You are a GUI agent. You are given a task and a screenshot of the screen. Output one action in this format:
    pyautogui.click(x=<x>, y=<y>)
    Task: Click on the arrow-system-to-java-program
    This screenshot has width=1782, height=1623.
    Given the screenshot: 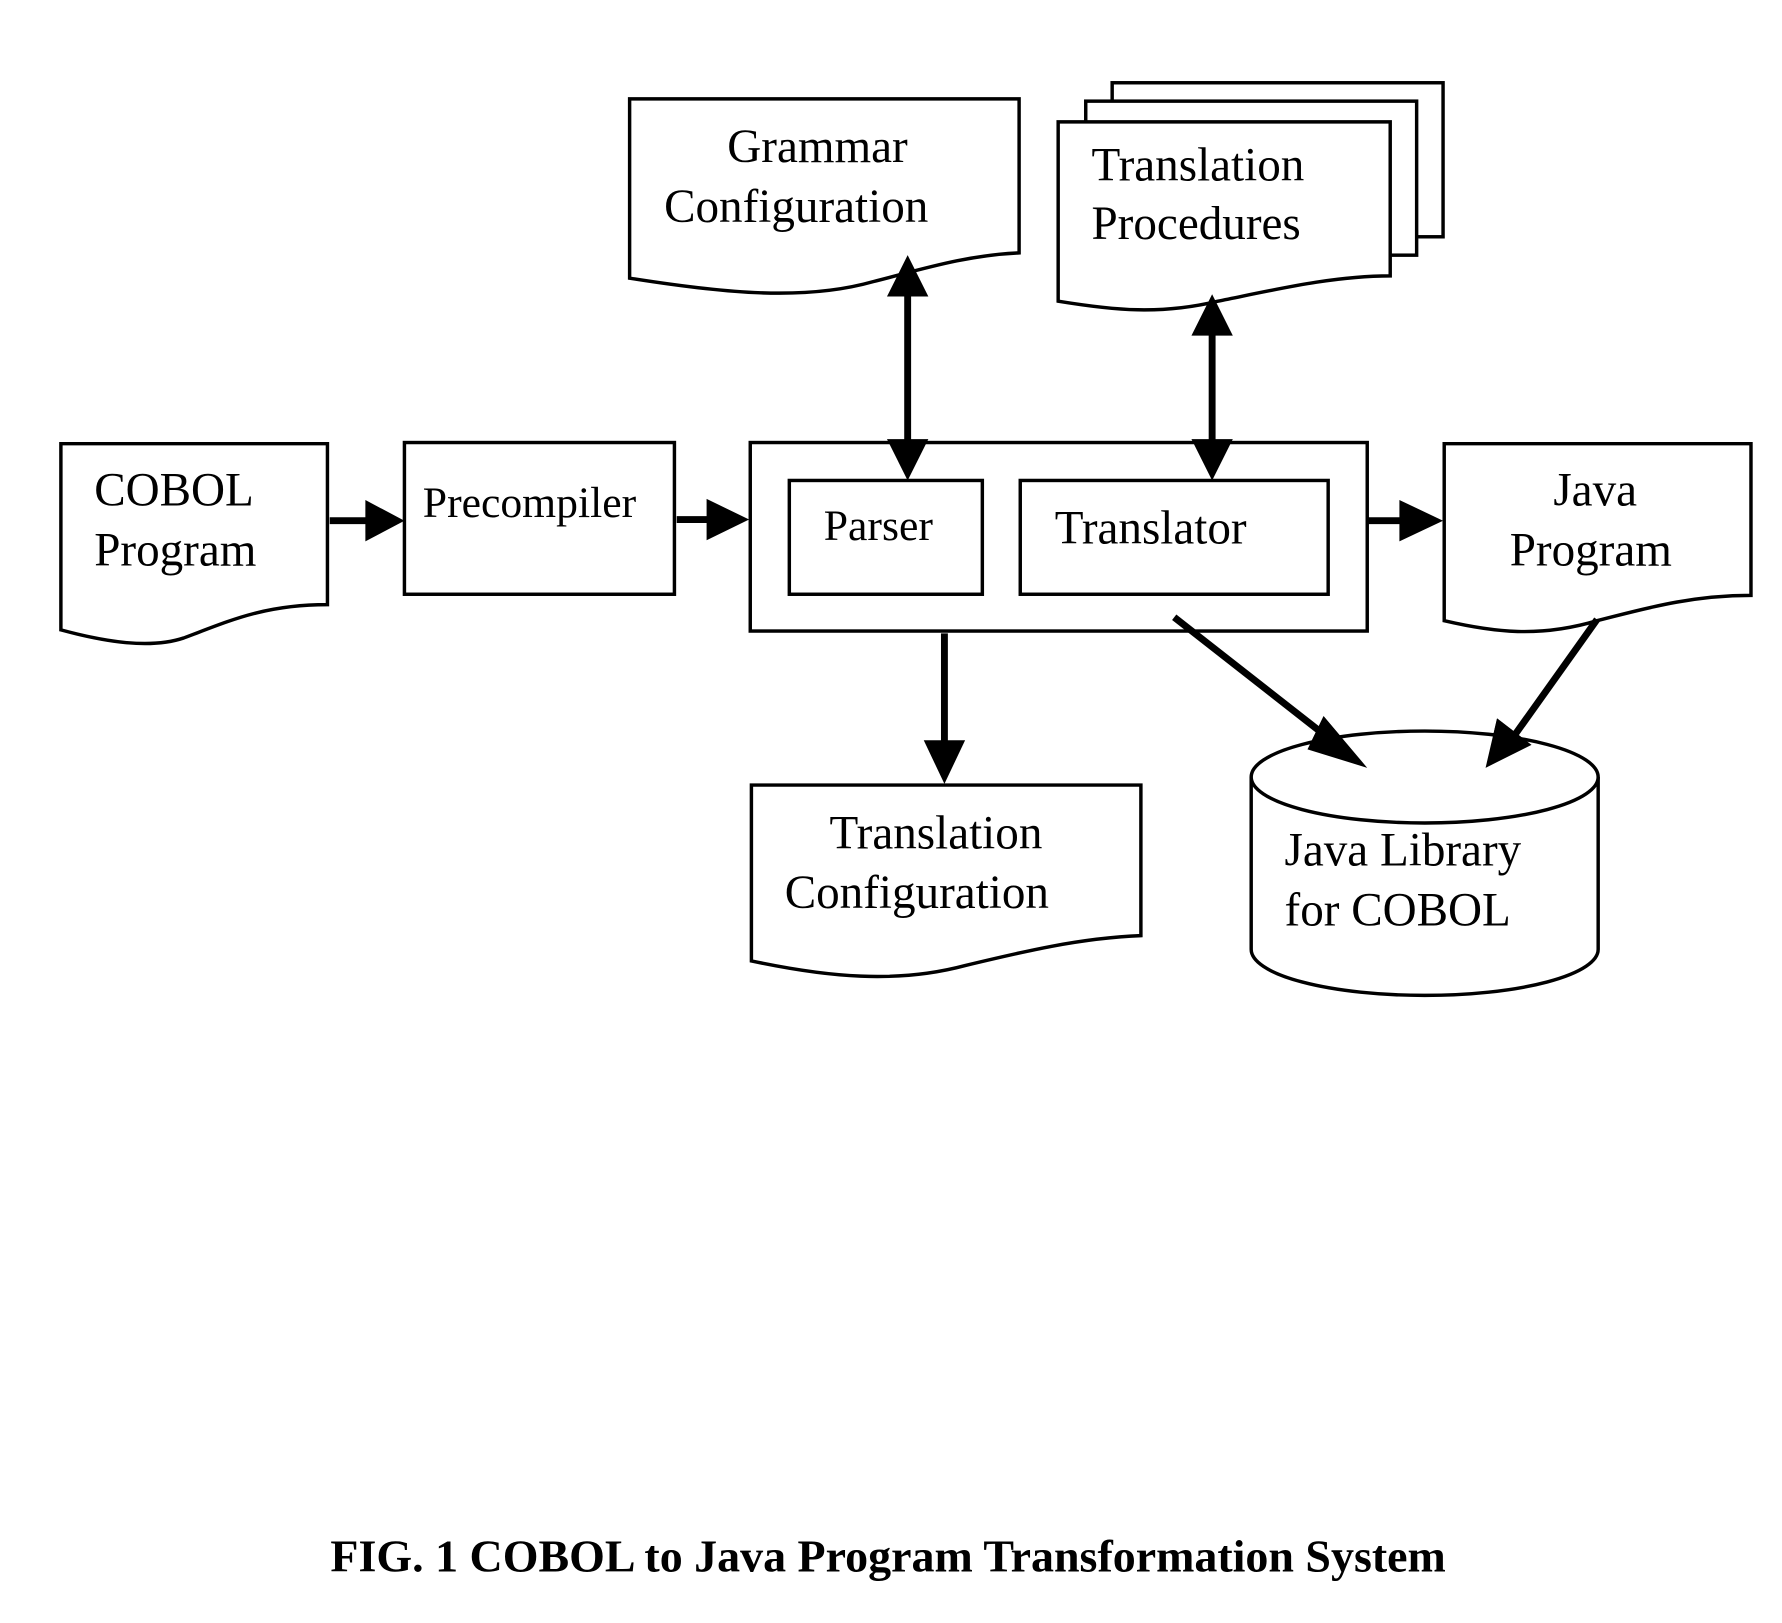 What is the action you would take?
    pyautogui.click(x=1406, y=521)
    